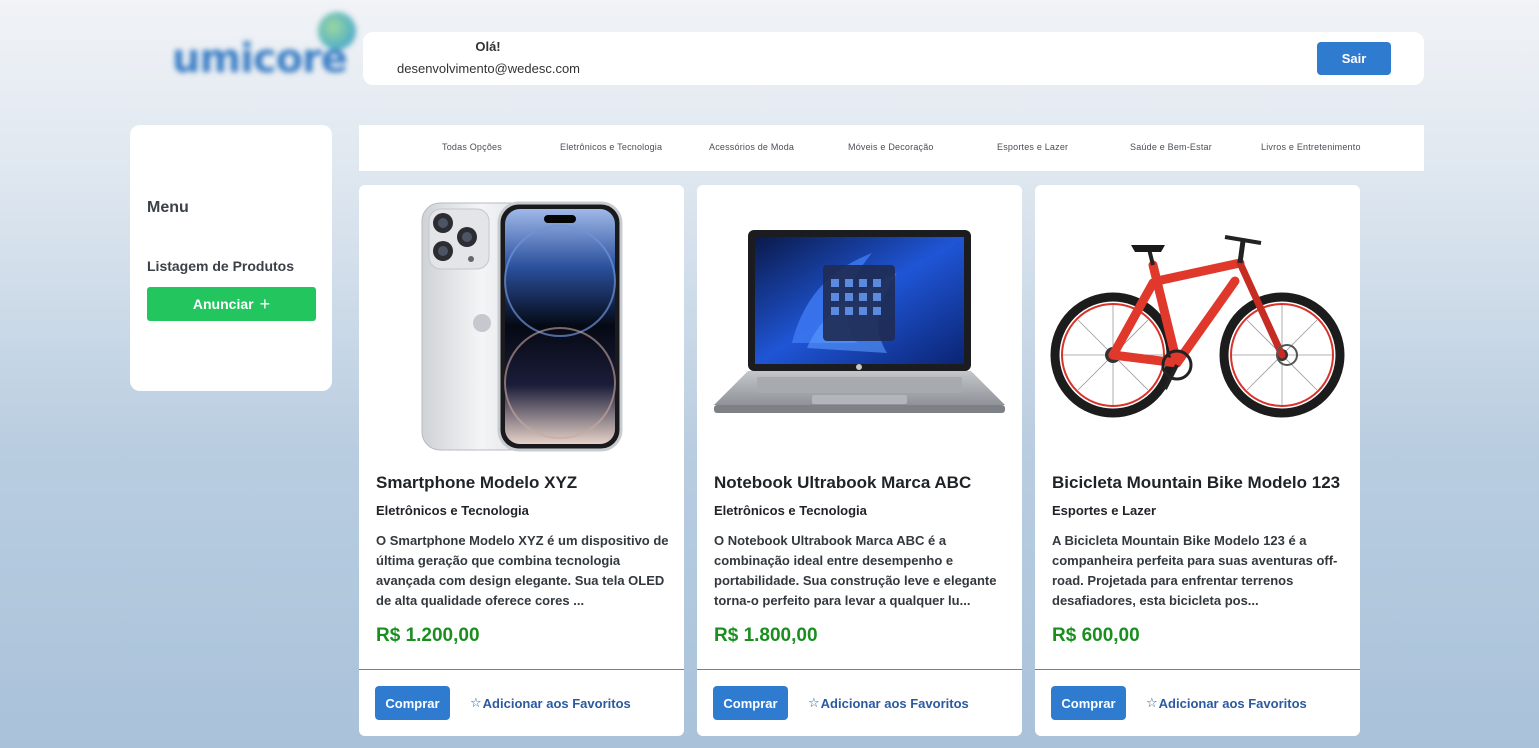 This screenshot has height=748, width=1539. What do you see at coordinates (337, 31) in the screenshot?
I see `logo-mark` at bounding box center [337, 31].